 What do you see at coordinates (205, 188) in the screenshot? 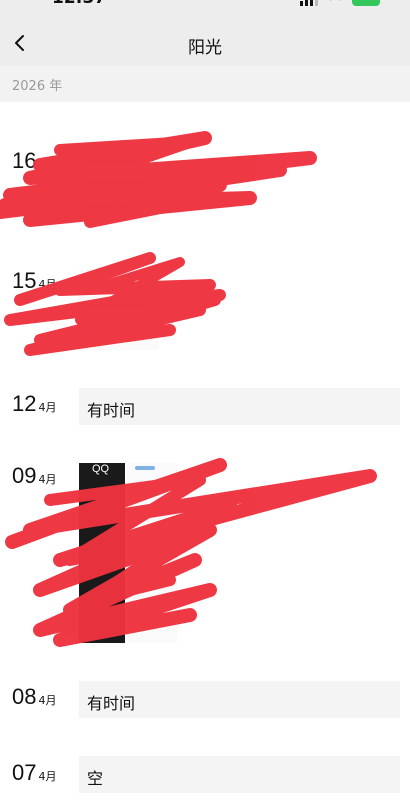
I see `list-item: 16` at bounding box center [205, 188].